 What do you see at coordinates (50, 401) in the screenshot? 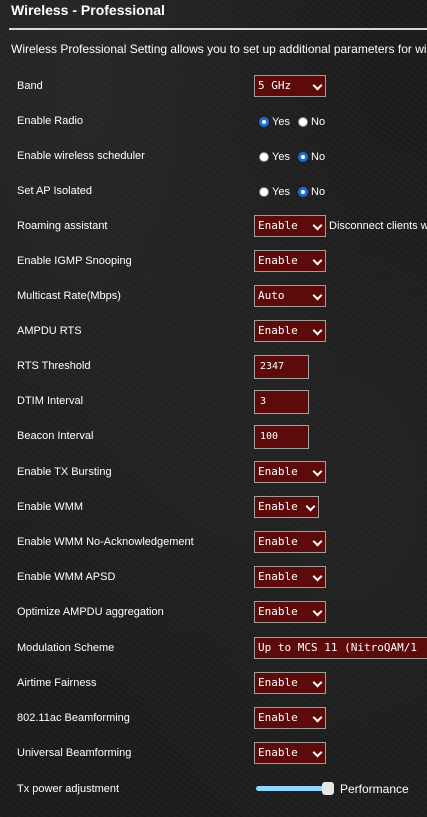
I see `dtim-interval-label: DTIM Interval` at bounding box center [50, 401].